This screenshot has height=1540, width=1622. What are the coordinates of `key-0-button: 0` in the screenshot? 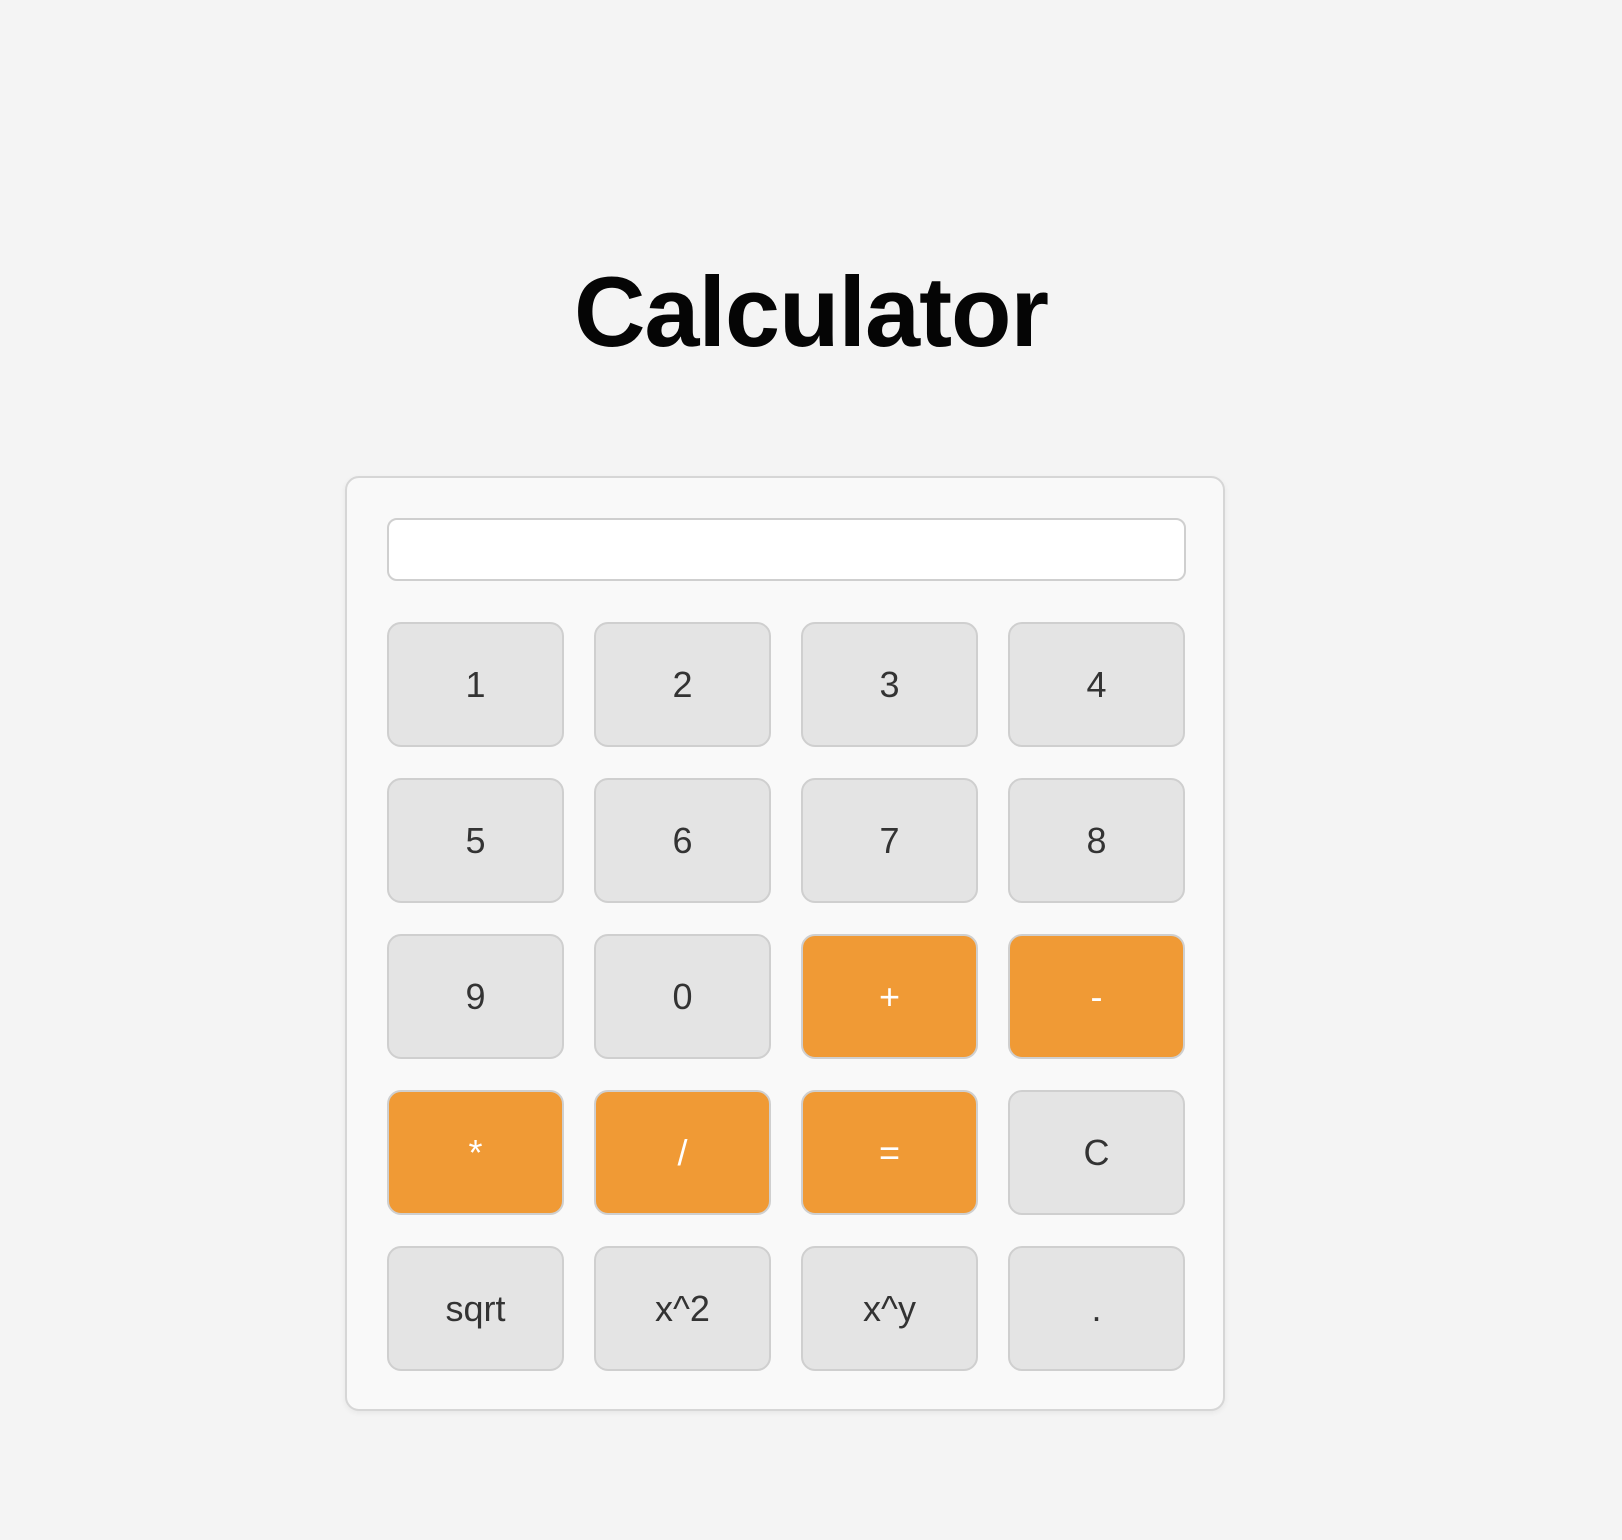 It's located at (682, 996).